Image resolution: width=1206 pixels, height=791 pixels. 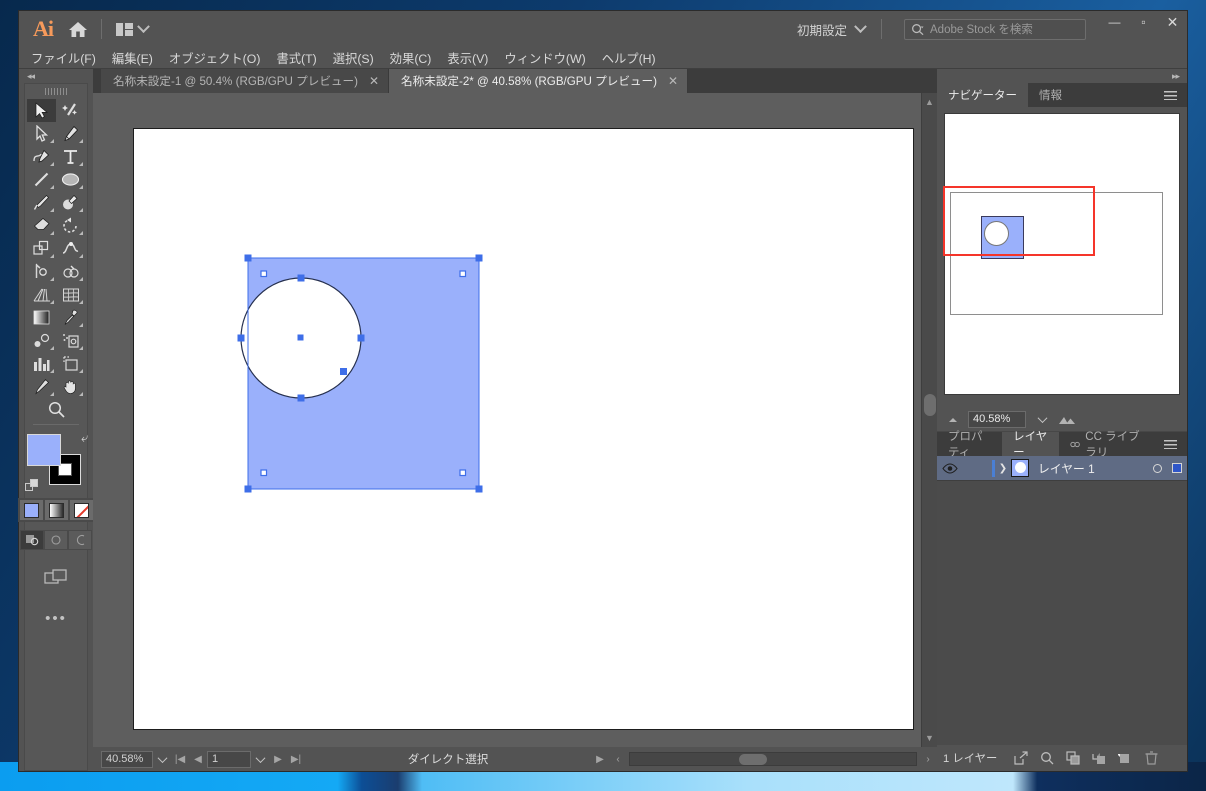 I want to click on eraser-tool, so click(x=41, y=225).